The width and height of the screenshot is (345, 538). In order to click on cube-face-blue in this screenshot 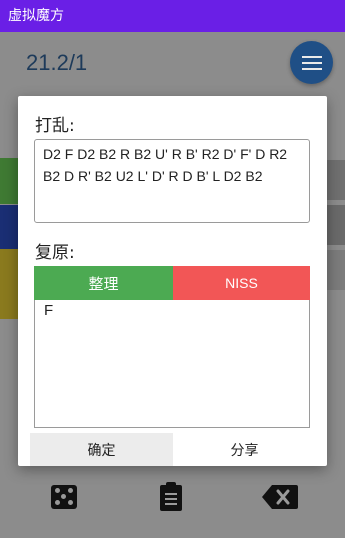, I will do `click(9, 227)`.